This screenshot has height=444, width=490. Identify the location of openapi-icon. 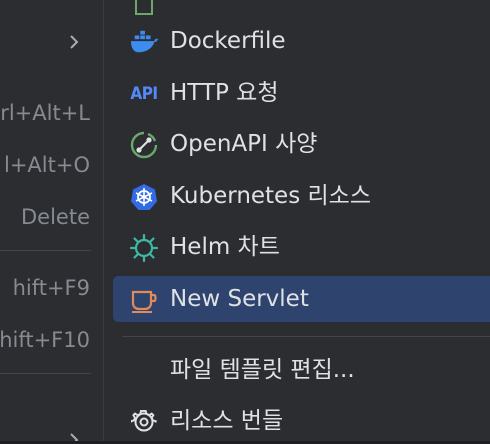
(144, 145).